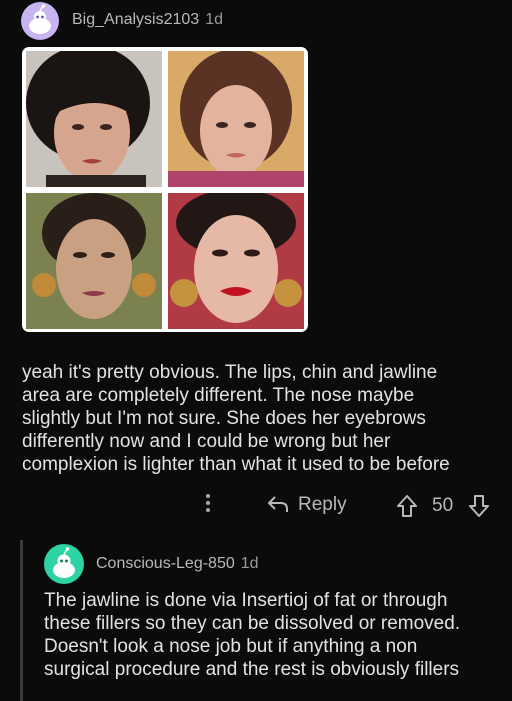 Image resolution: width=512 pixels, height=701 pixels. What do you see at coordinates (208, 503) in the screenshot?
I see `more-options-icon` at bounding box center [208, 503].